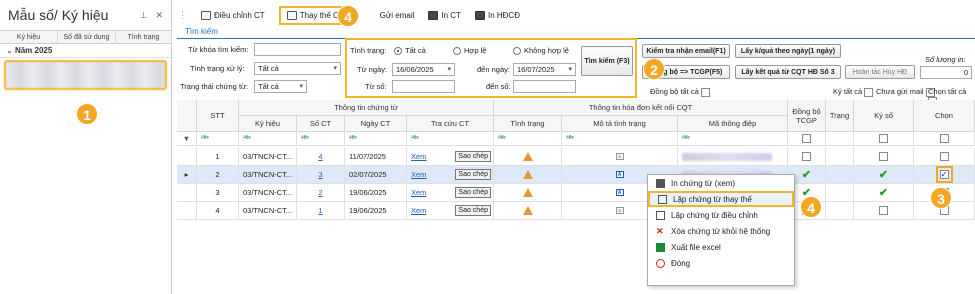 The image size is (975, 294). Describe the element at coordinates (376, 193) in the screenshot. I see `cell-ngay-ct: 19/06/2025` at that location.